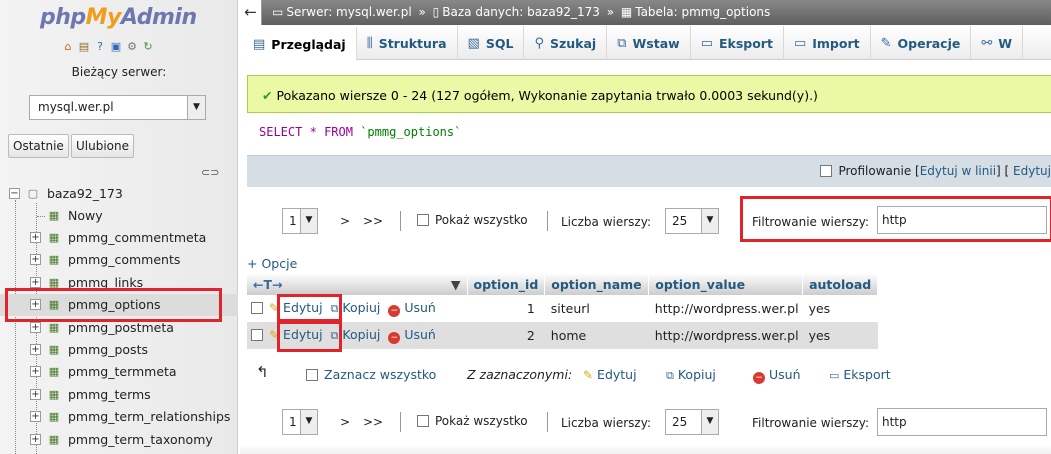  Describe the element at coordinates (860, 374) in the screenshot. I see `bulk-export-button: ▭ Eksport` at that location.